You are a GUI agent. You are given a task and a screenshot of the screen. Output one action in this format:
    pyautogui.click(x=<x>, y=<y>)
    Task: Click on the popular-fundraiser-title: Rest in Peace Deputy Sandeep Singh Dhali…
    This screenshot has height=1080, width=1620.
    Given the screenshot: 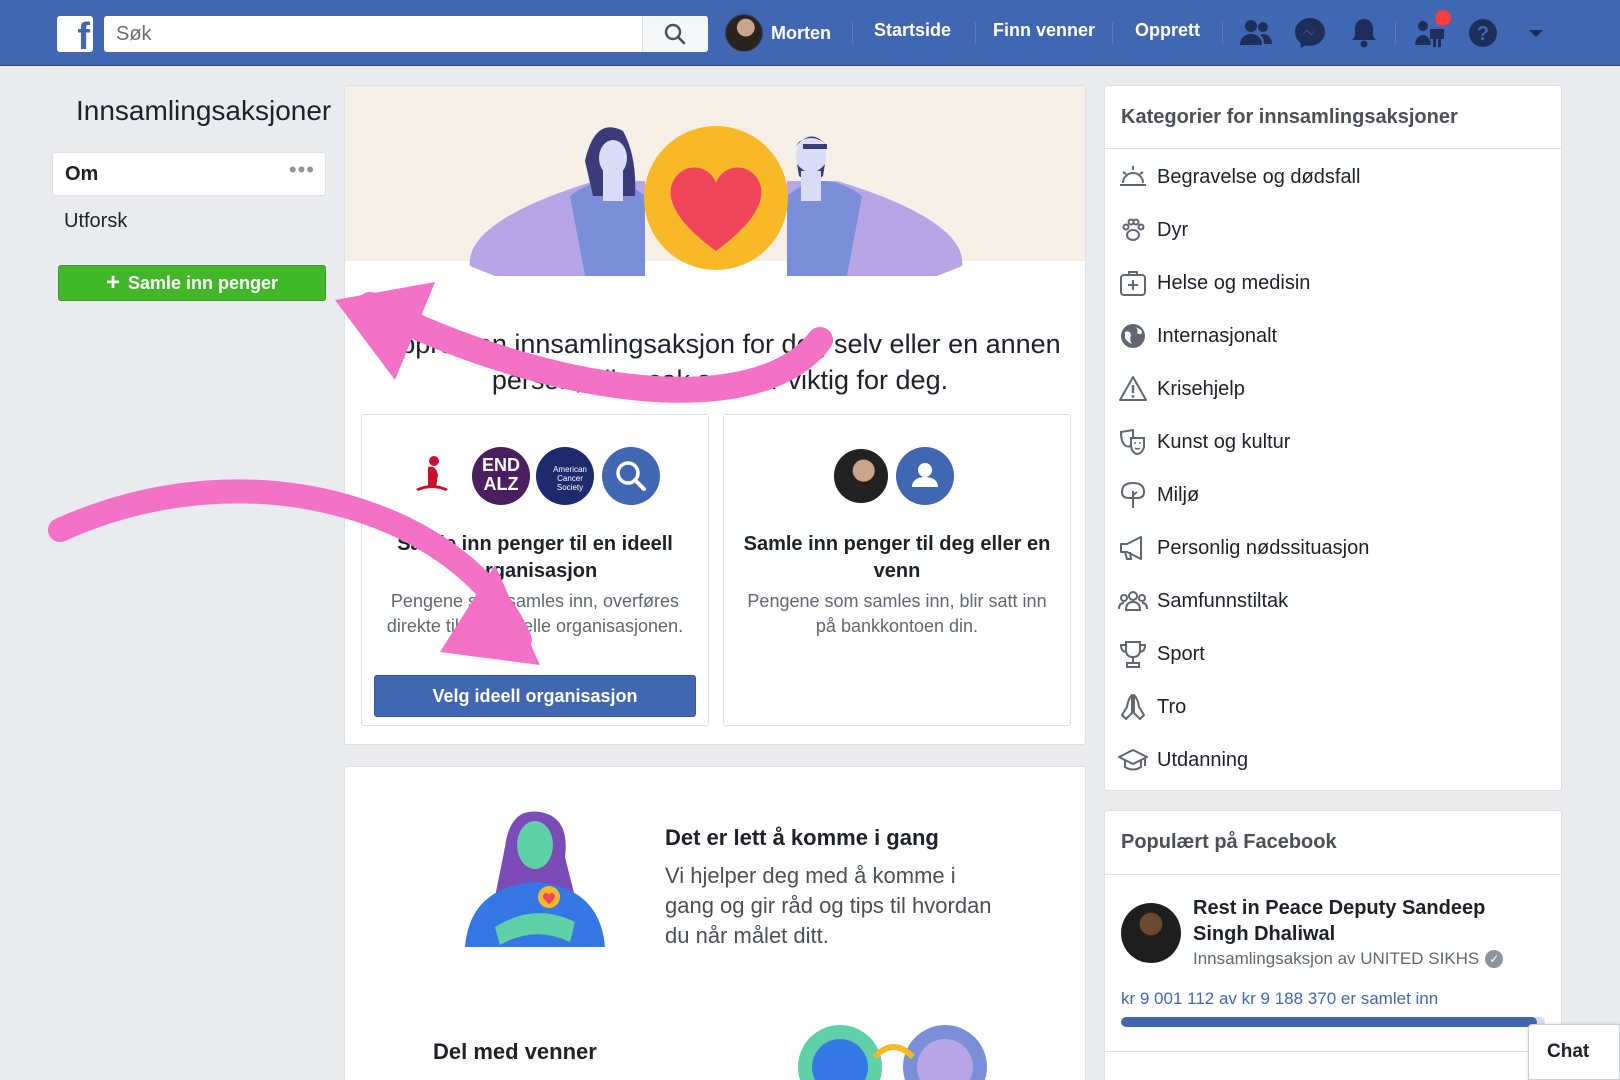 What is the action you would take?
    pyautogui.click(x=1363, y=921)
    